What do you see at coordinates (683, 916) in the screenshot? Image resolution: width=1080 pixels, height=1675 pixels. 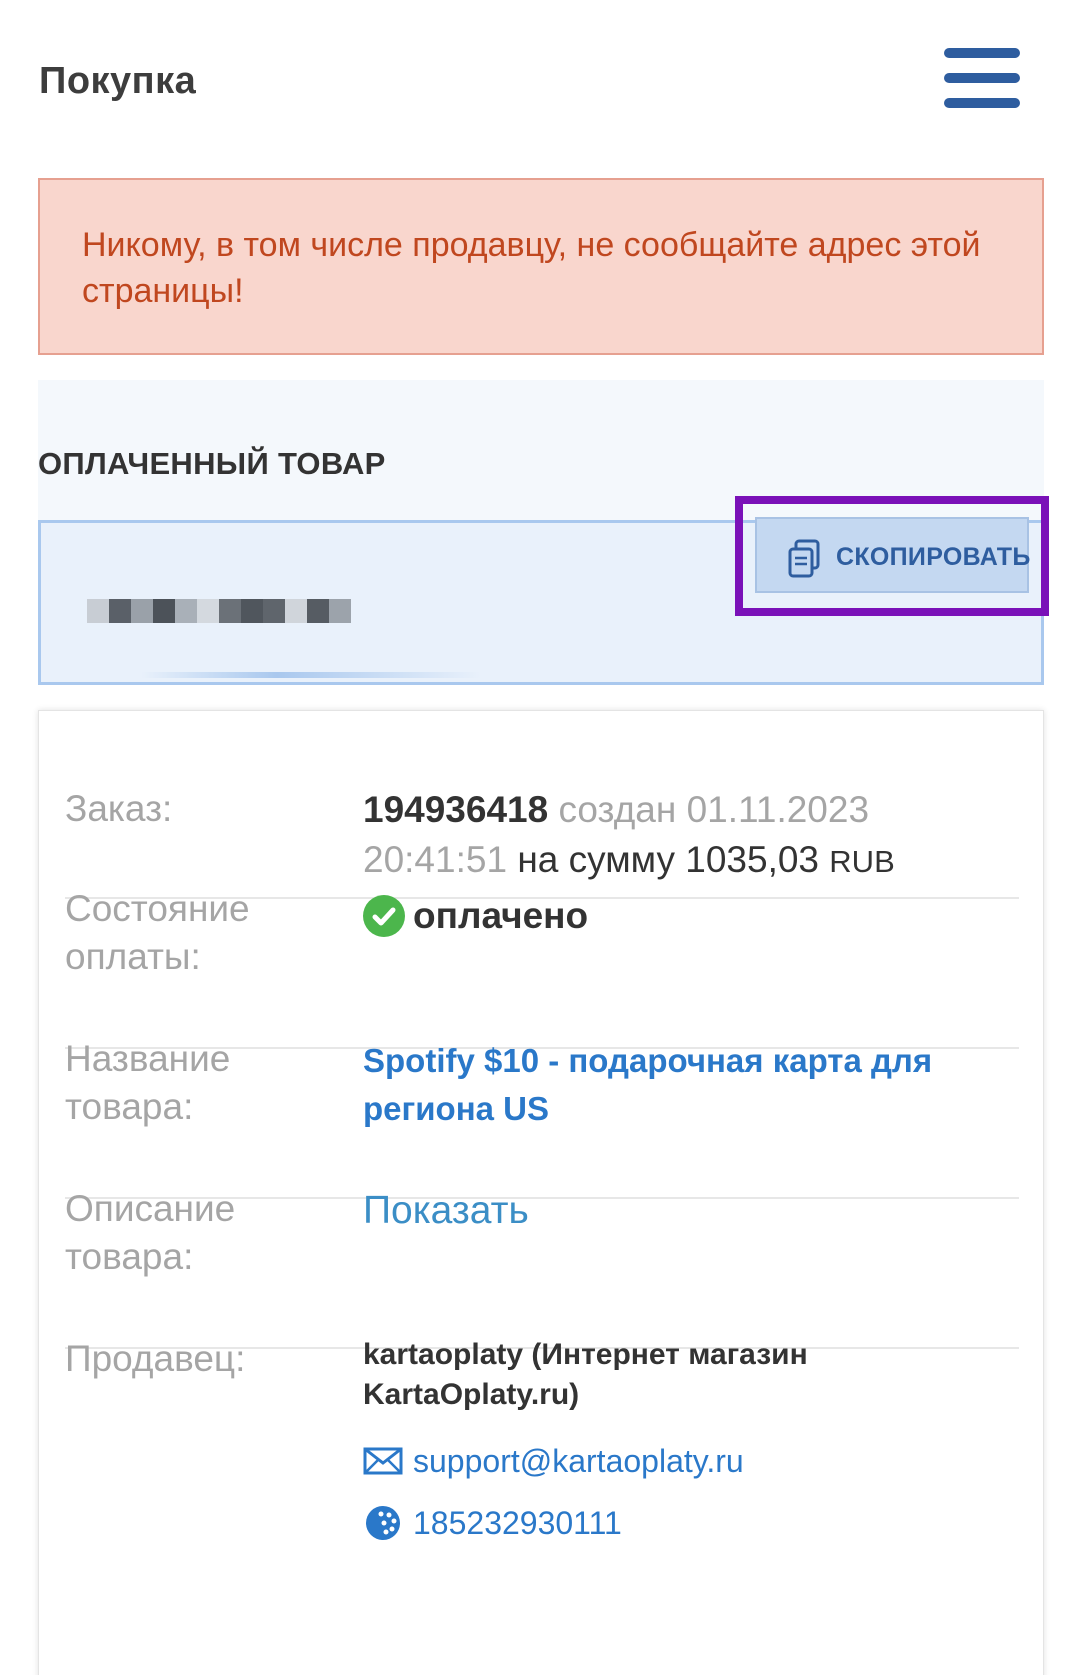 I see `payment-status-value: оплачено` at bounding box center [683, 916].